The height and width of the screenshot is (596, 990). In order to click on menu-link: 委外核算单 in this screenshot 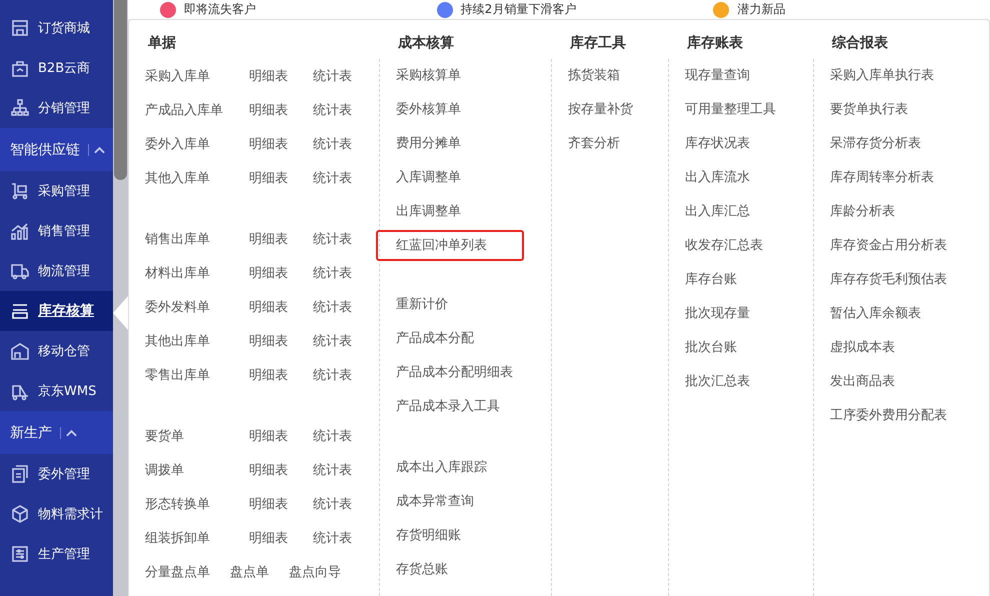, I will do `click(473, 110)`.